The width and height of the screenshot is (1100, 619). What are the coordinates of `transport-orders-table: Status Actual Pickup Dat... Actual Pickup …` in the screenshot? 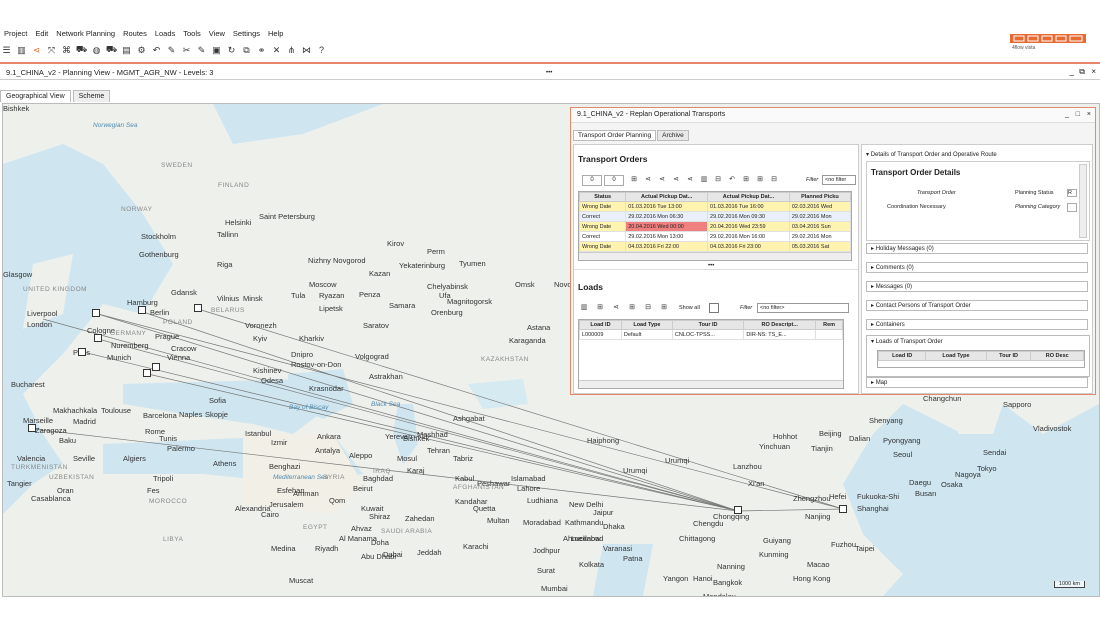 It's located at (715, 226).